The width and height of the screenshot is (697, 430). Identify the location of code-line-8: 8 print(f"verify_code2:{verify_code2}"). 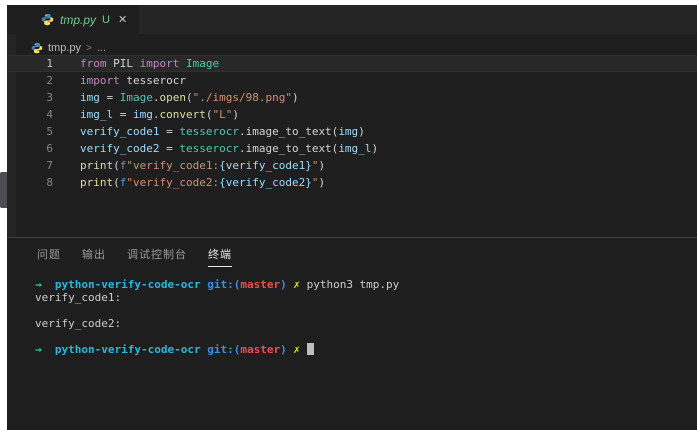
(352, 182).